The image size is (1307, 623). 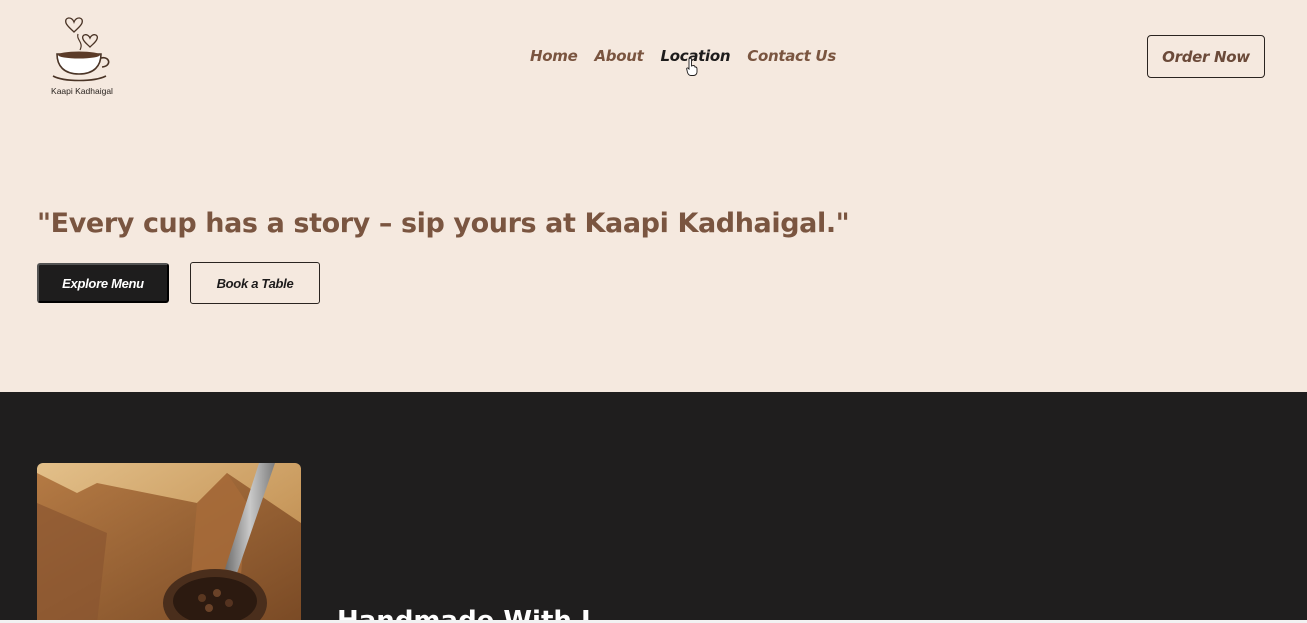 I want to click on nav-contact-us: Contact Us, so click(x=791, y=56).